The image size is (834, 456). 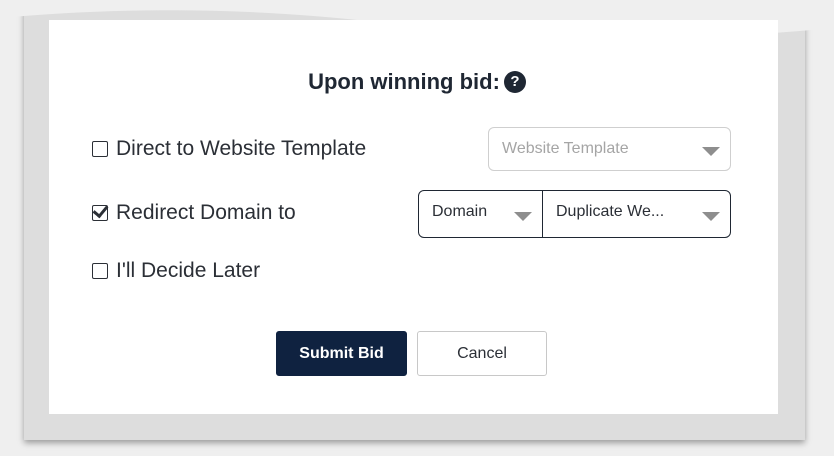 What do you see at coordinates (206, 212) in the screenshot?
I see `option-redirect-domain-label: Redirect Domain to` at bounding box center [206, 212].